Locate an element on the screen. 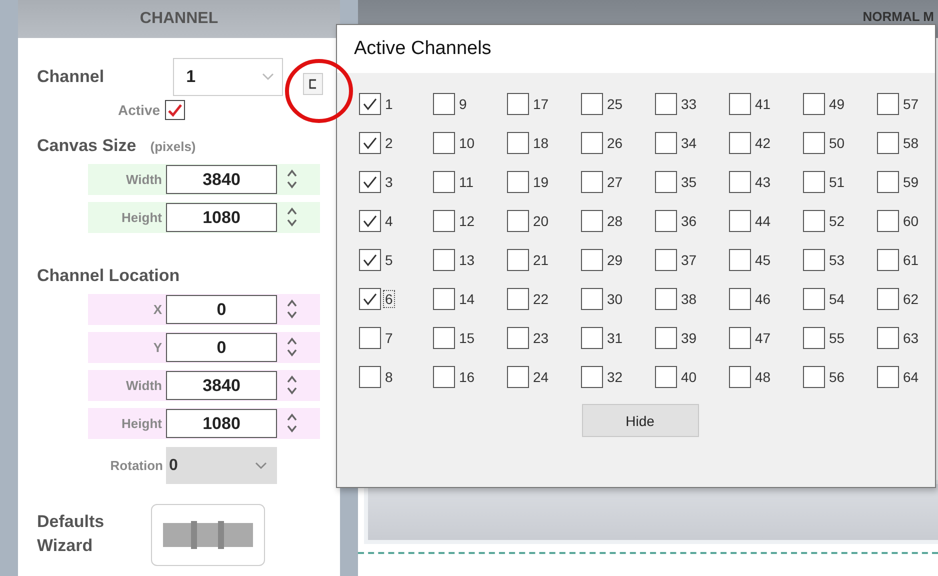 Image resolution: width=938 pixels, height=576 pixels. checkbox-label: 53 is located at coordinates (837, 260).